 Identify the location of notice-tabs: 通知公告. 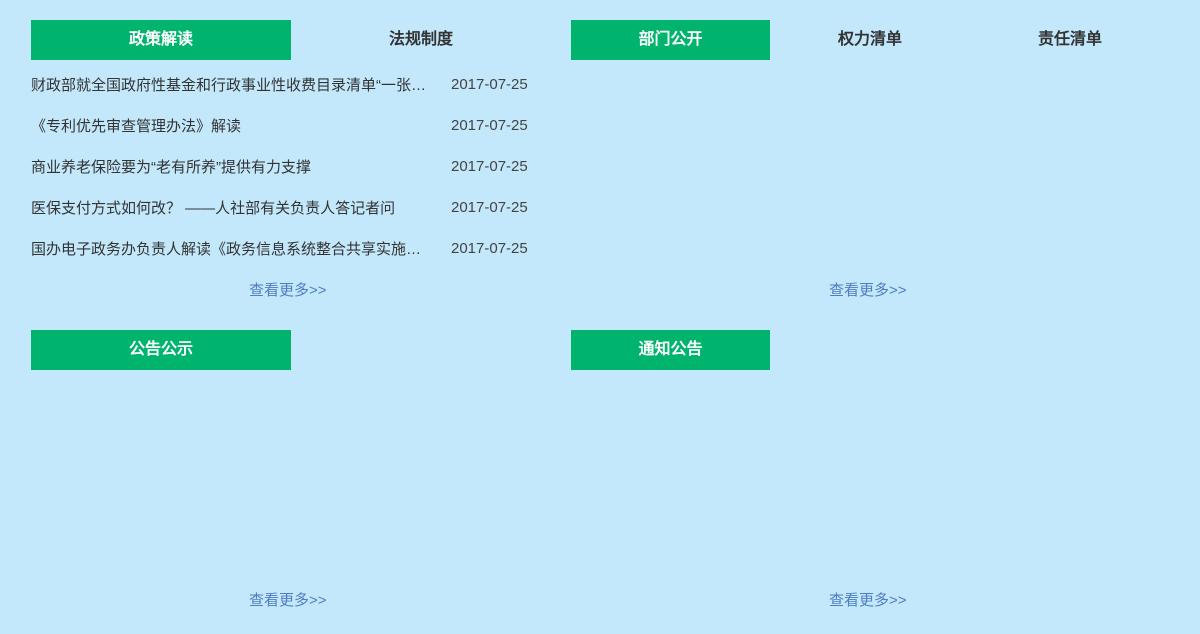
(670, 350).